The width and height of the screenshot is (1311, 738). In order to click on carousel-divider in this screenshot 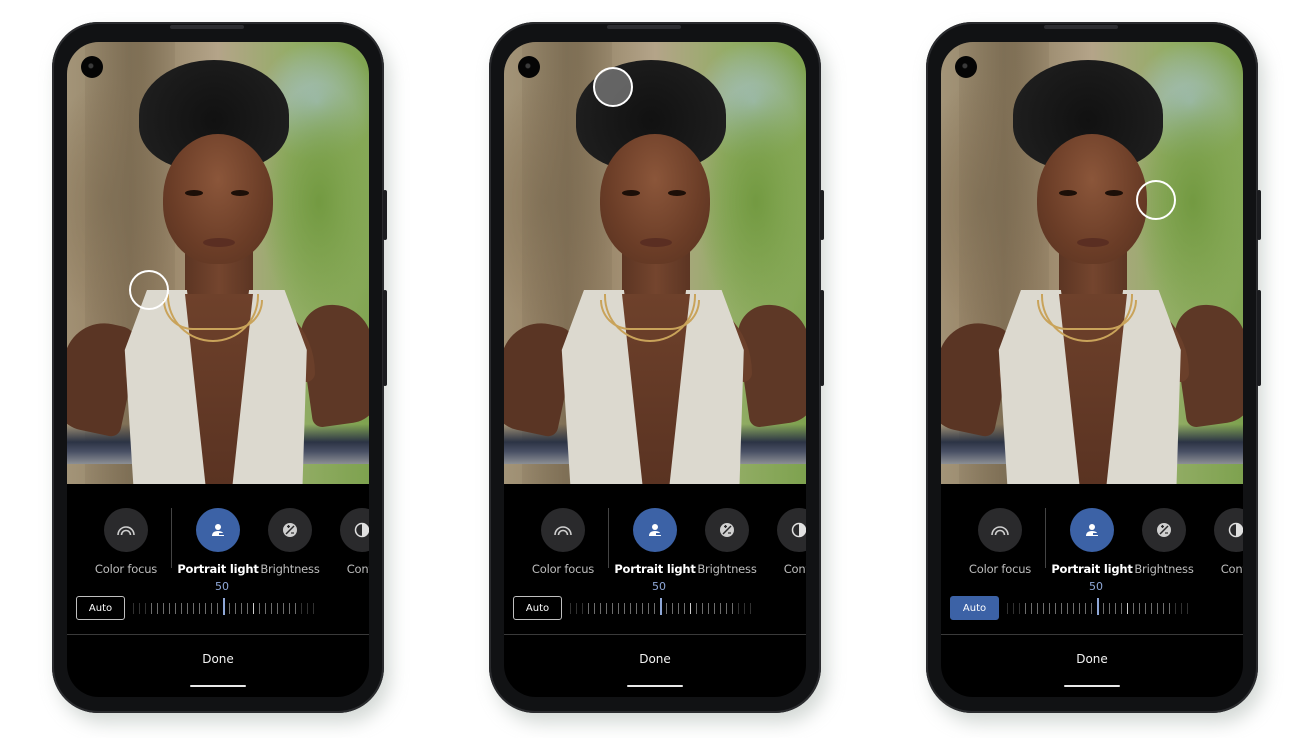, I will do `click(608, 538)`.